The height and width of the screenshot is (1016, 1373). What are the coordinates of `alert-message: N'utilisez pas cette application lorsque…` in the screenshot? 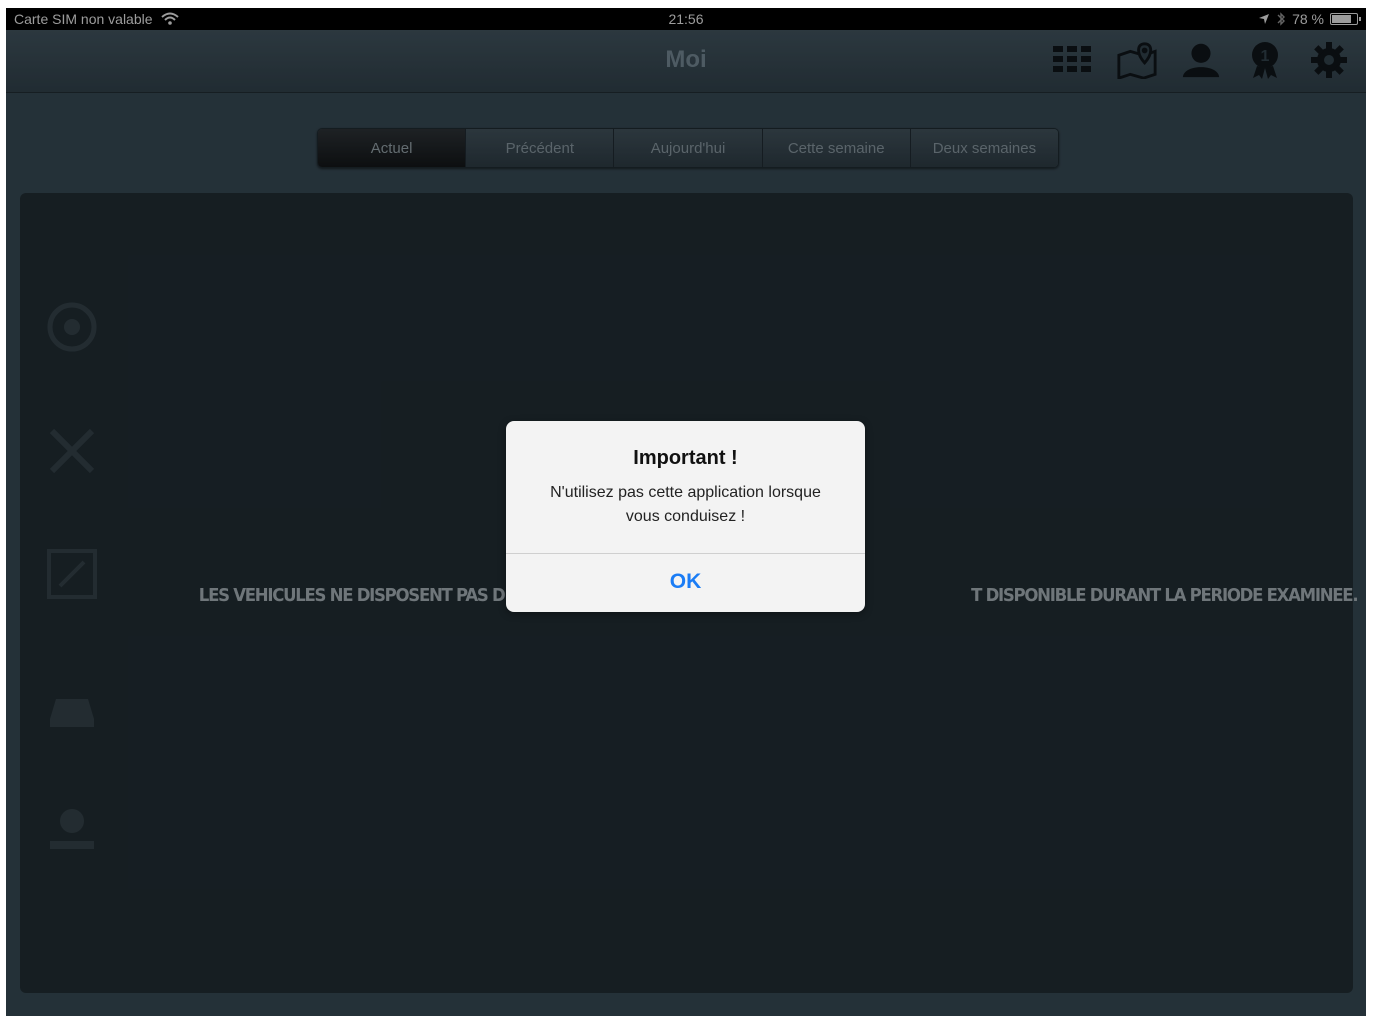 It's located at (685, 504).